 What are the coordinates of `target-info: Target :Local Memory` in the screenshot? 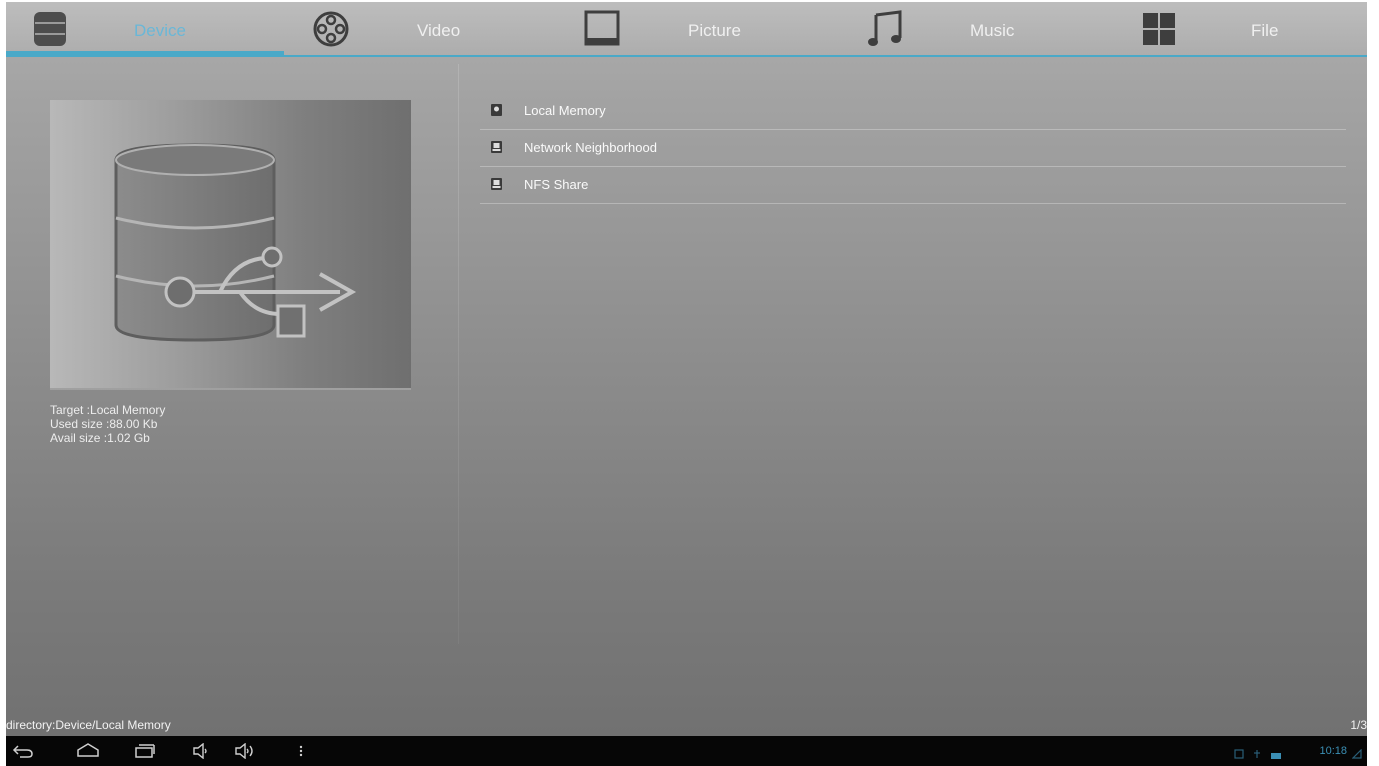 It's located at (108, 410).